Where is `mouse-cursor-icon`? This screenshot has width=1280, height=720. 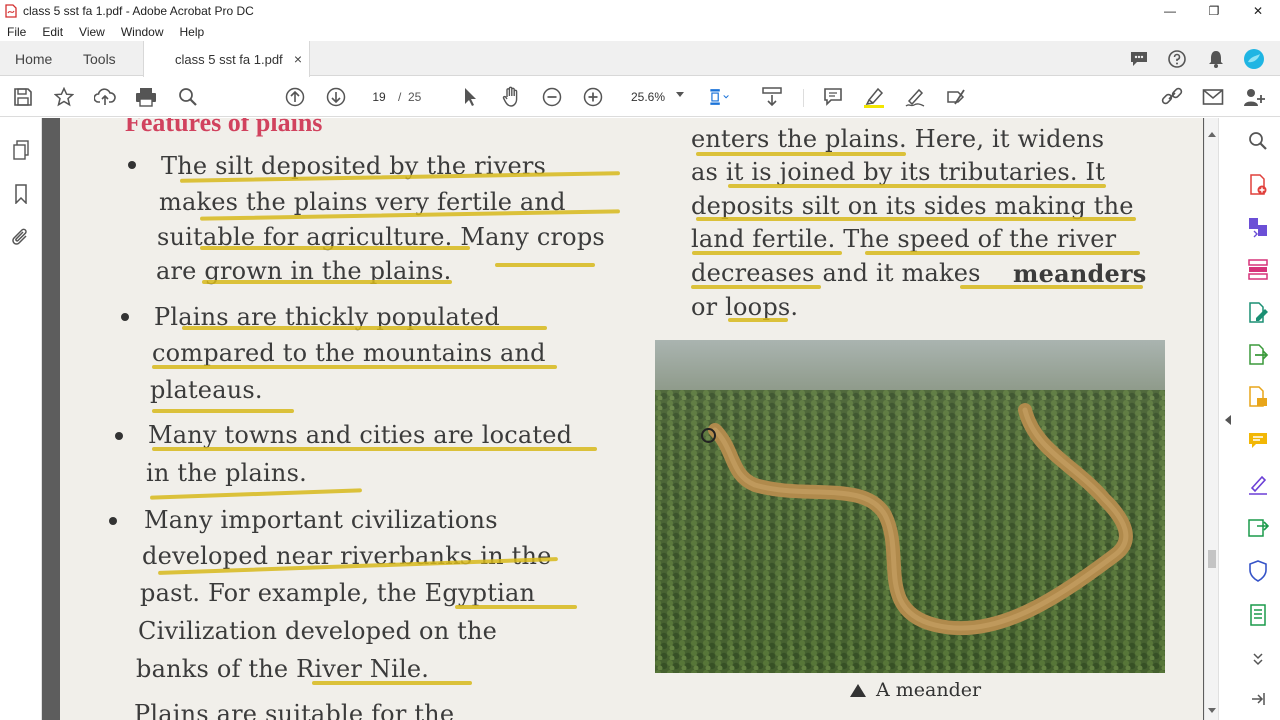 mouse-cursor-icon is located at coordinates (708, 435).